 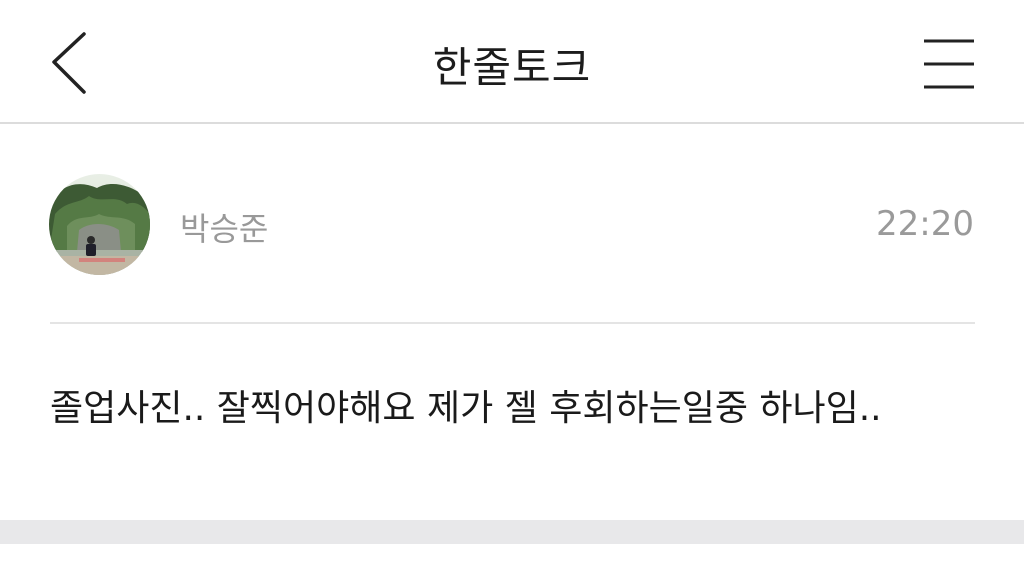 I want to click on page-title: 한줄토크, so click(x=512, y=67).